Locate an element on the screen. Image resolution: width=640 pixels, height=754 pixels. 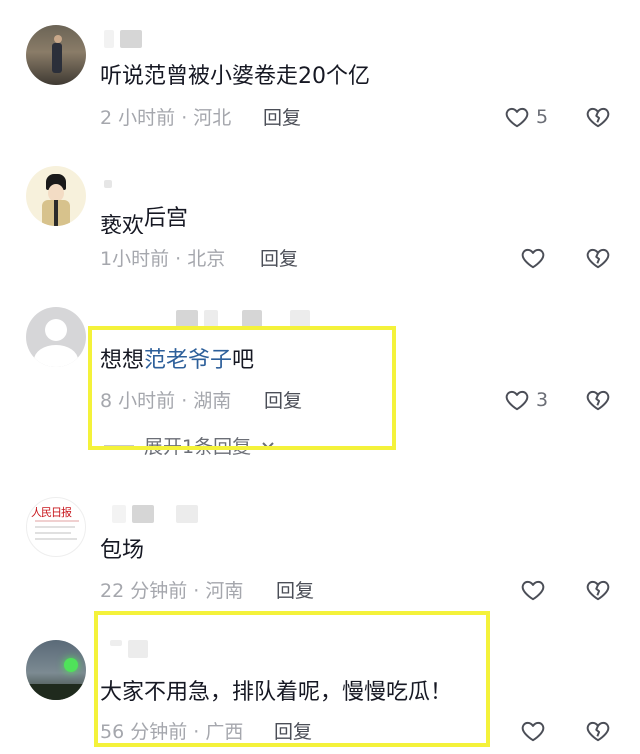
like-button: 5 is located at coordinates (526, 117).